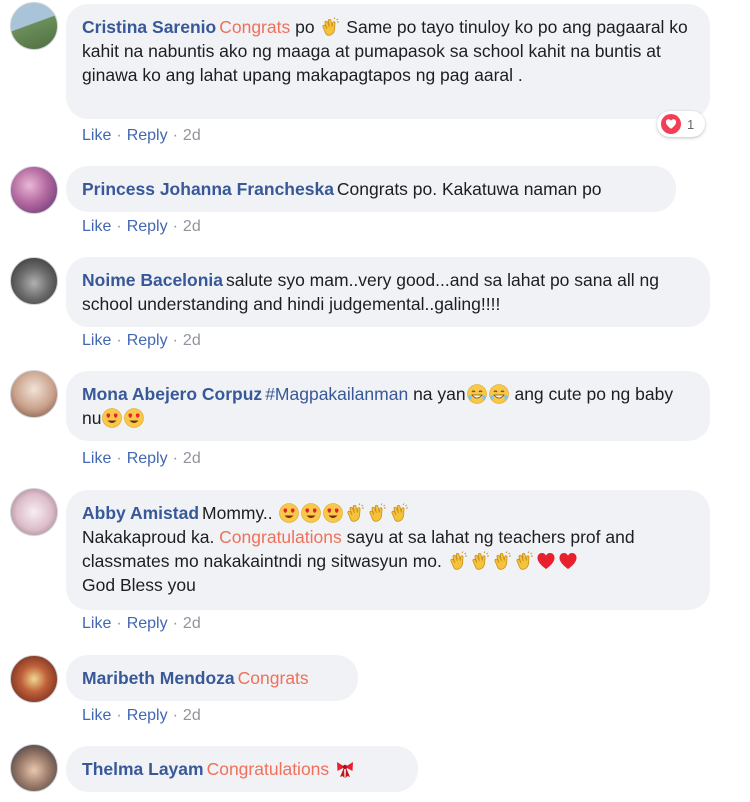  What do you see at coordinates (172, 394) in the screenshot?
I see `comment-author: Mona Abejero Corpuz` at bounding box center [172, 394].